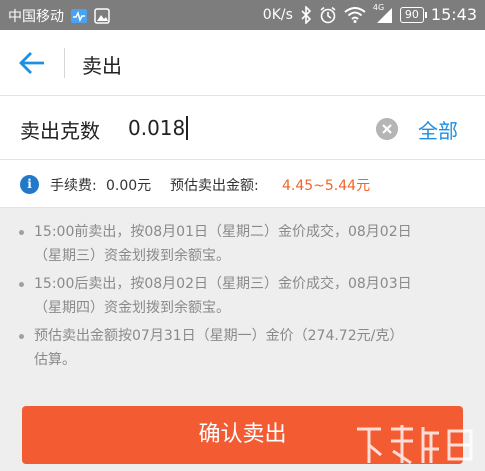  I want to click on sell-all-button: 全部, so click(438, 129).